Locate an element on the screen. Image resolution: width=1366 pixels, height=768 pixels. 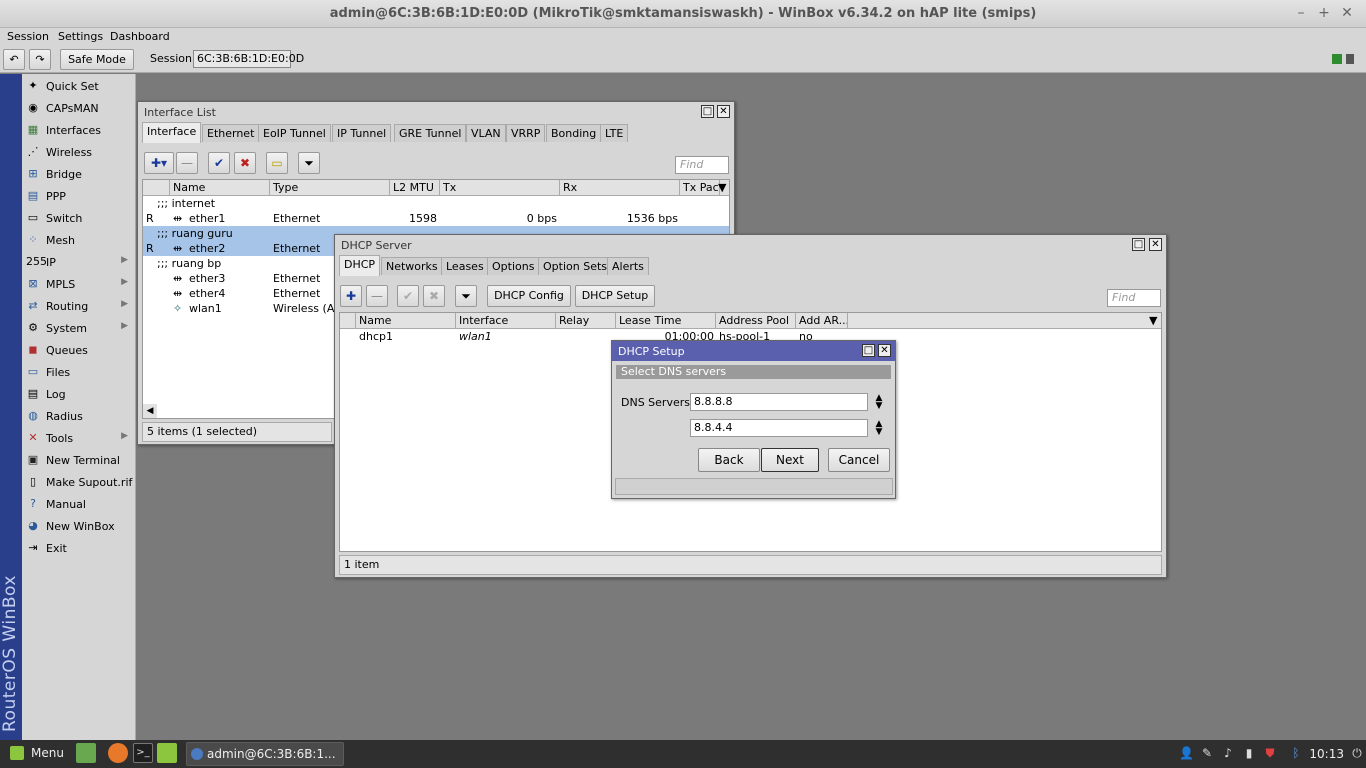
close-button: ✕ is located at coordinates (1347, 13).